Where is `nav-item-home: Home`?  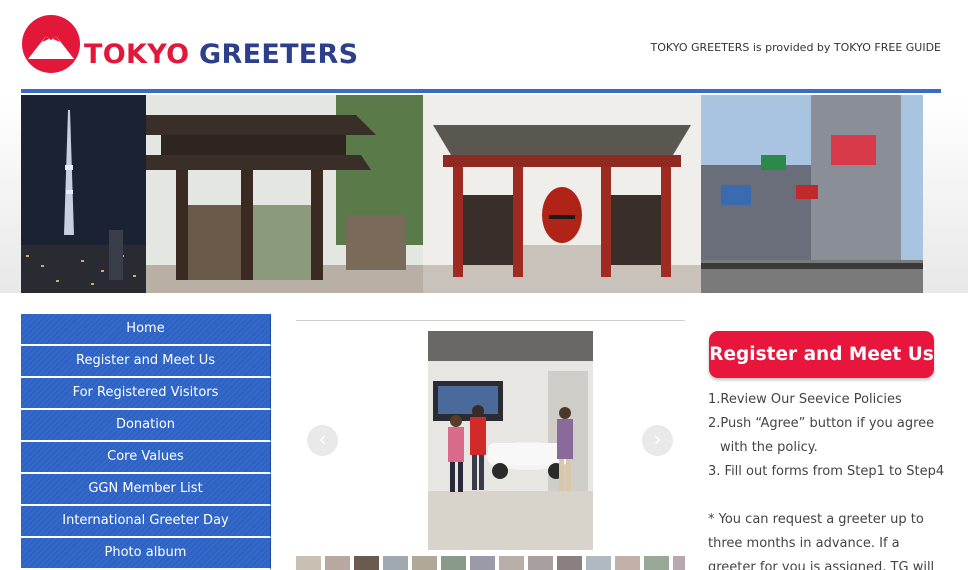
nav-item-home: Home is located at coordinates (146, 330).